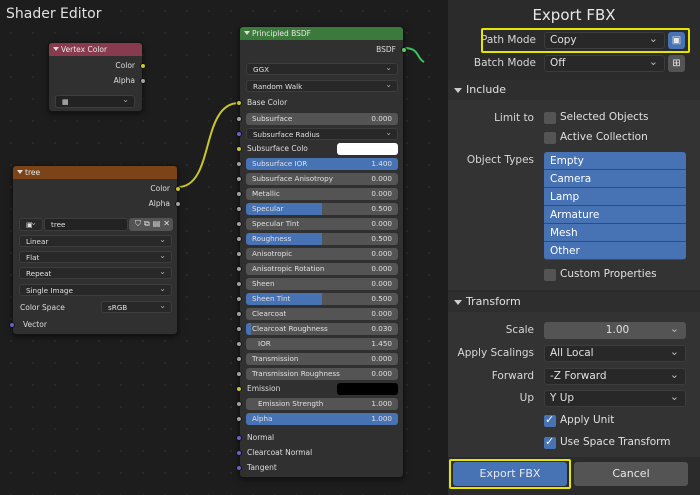 The width and height of the screenshot is (700, 495). Describe the element at coordinates (95, 273) in the screenshot. I see `extension-dropdown: Repeat` at that location.